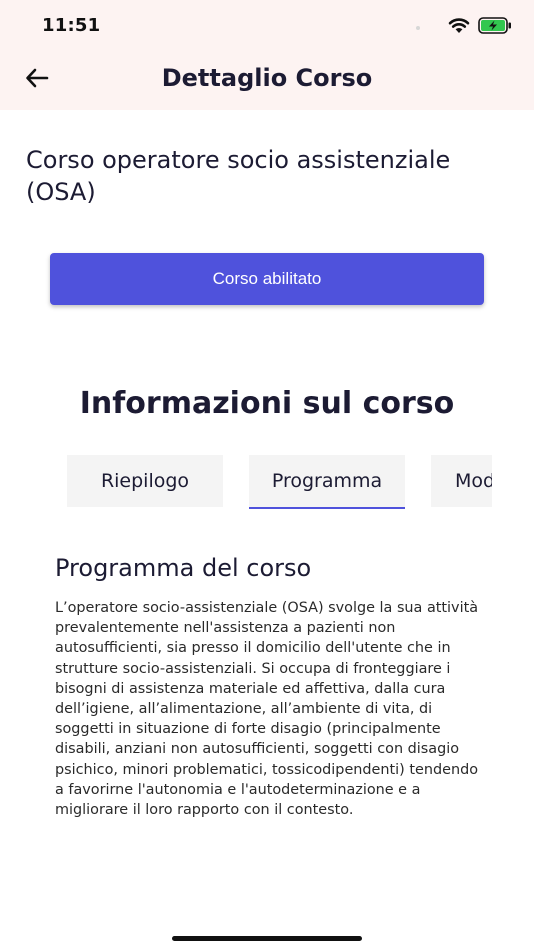 The image size is (534, 950). What do you see at coordinates (145, 481) in the screenshot?
I see `tab-riepilogo: Riepilogo` at bounding box center [145, 481].